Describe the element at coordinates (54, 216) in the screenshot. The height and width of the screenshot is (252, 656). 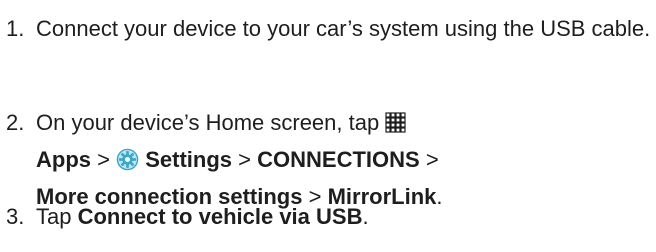
I see `tap-word: Tap` at that location.